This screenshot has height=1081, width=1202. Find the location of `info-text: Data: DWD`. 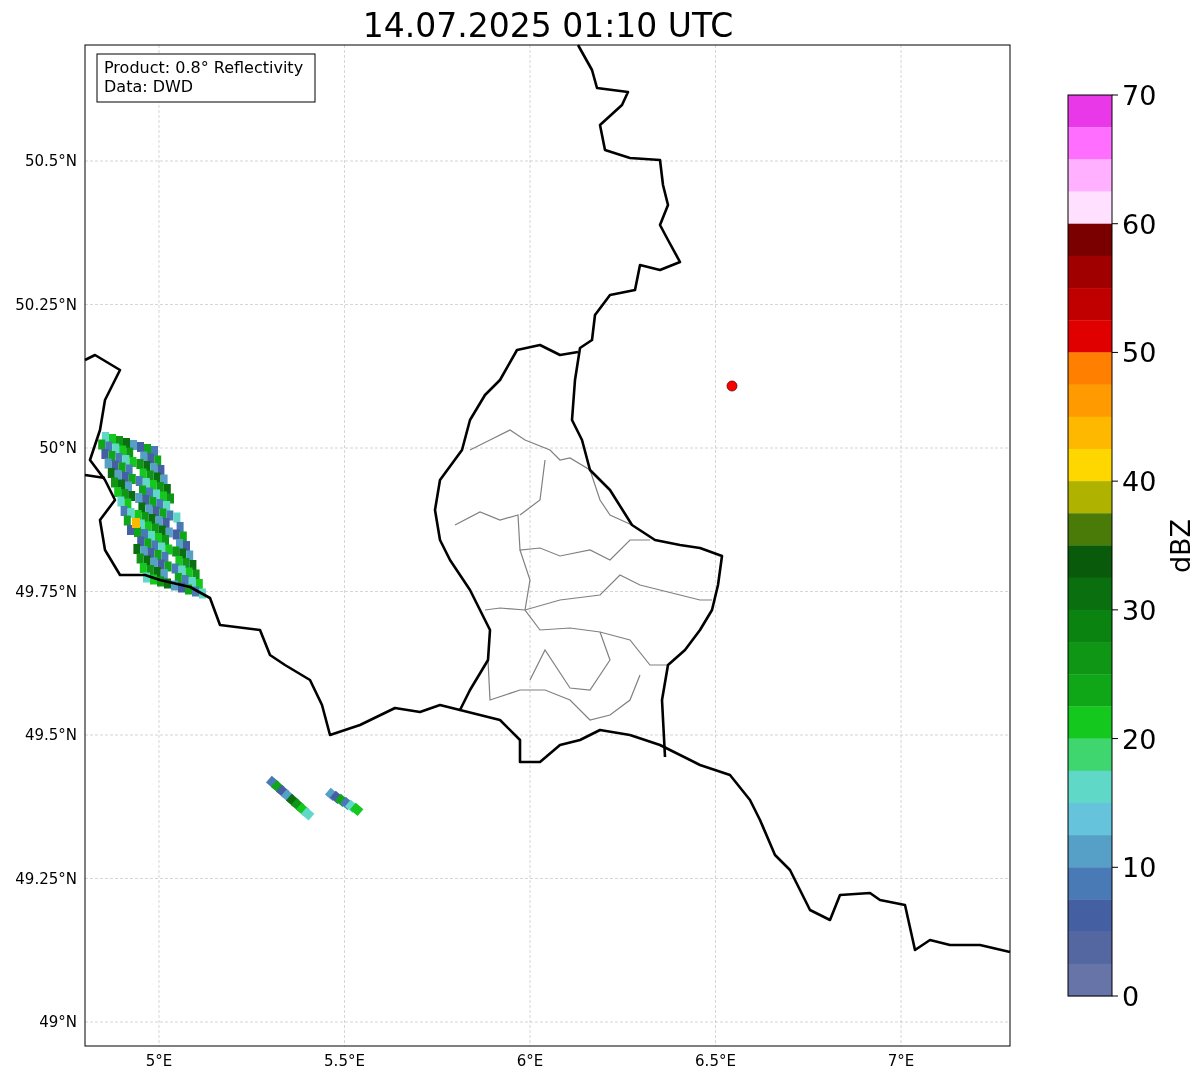

info-text: Data: DWD is located at coordinates (149, 86).